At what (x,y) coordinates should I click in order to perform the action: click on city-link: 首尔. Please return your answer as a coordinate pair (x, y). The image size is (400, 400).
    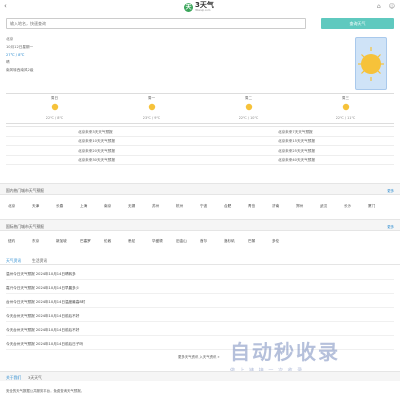
    Looking at the image, I should click on (203, 241).